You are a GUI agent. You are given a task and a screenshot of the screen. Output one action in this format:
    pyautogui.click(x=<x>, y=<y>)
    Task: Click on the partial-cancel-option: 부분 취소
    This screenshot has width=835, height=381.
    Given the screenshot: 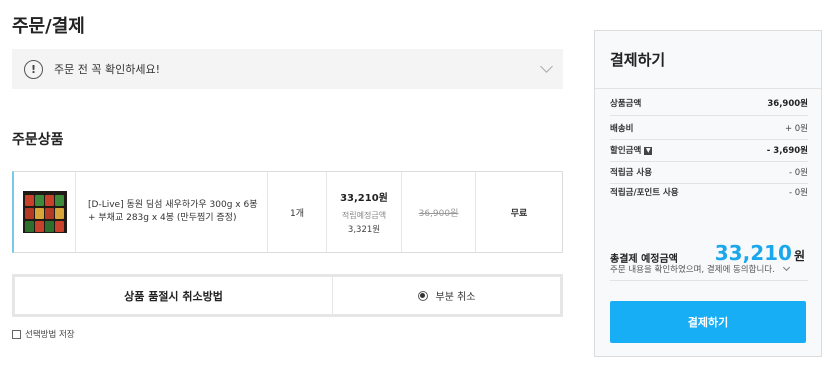 What is the action you would take?
    pyautogui.click(x=446, y=295)
    